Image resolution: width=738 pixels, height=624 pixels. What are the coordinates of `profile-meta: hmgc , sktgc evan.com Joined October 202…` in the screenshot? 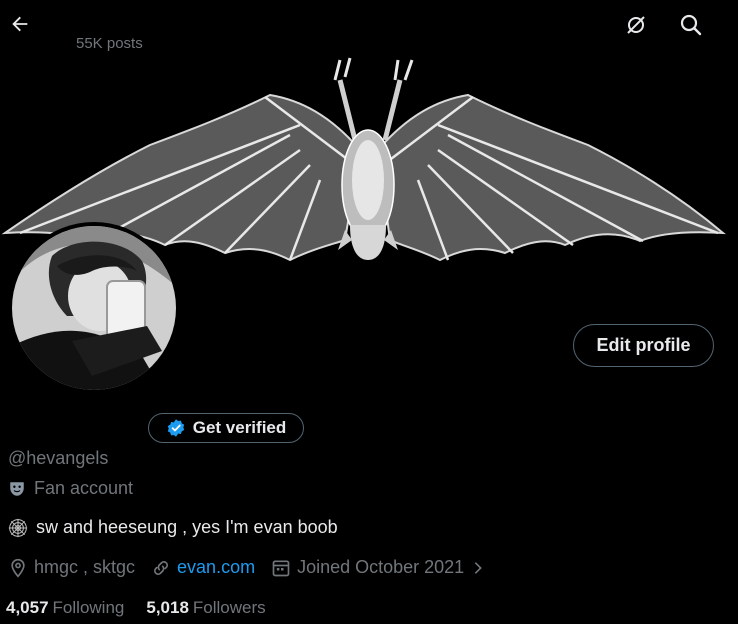 It's located at (255, 567).